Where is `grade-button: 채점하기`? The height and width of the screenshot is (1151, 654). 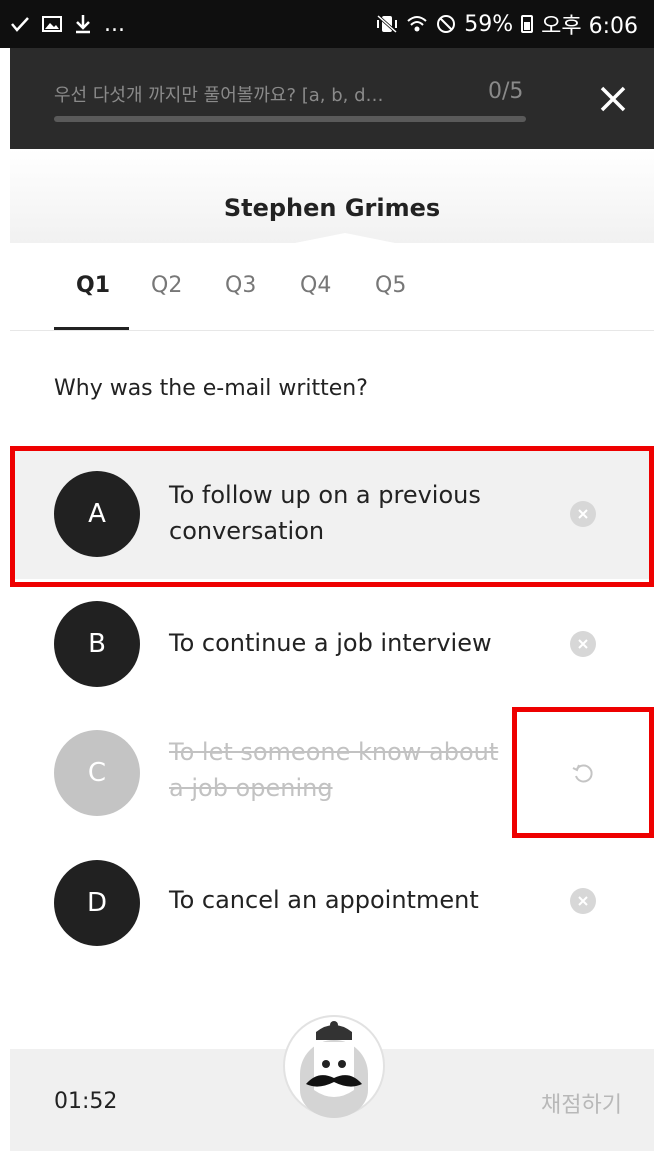 grade-button: 채점하기 is located at coordinates (581, 1103).